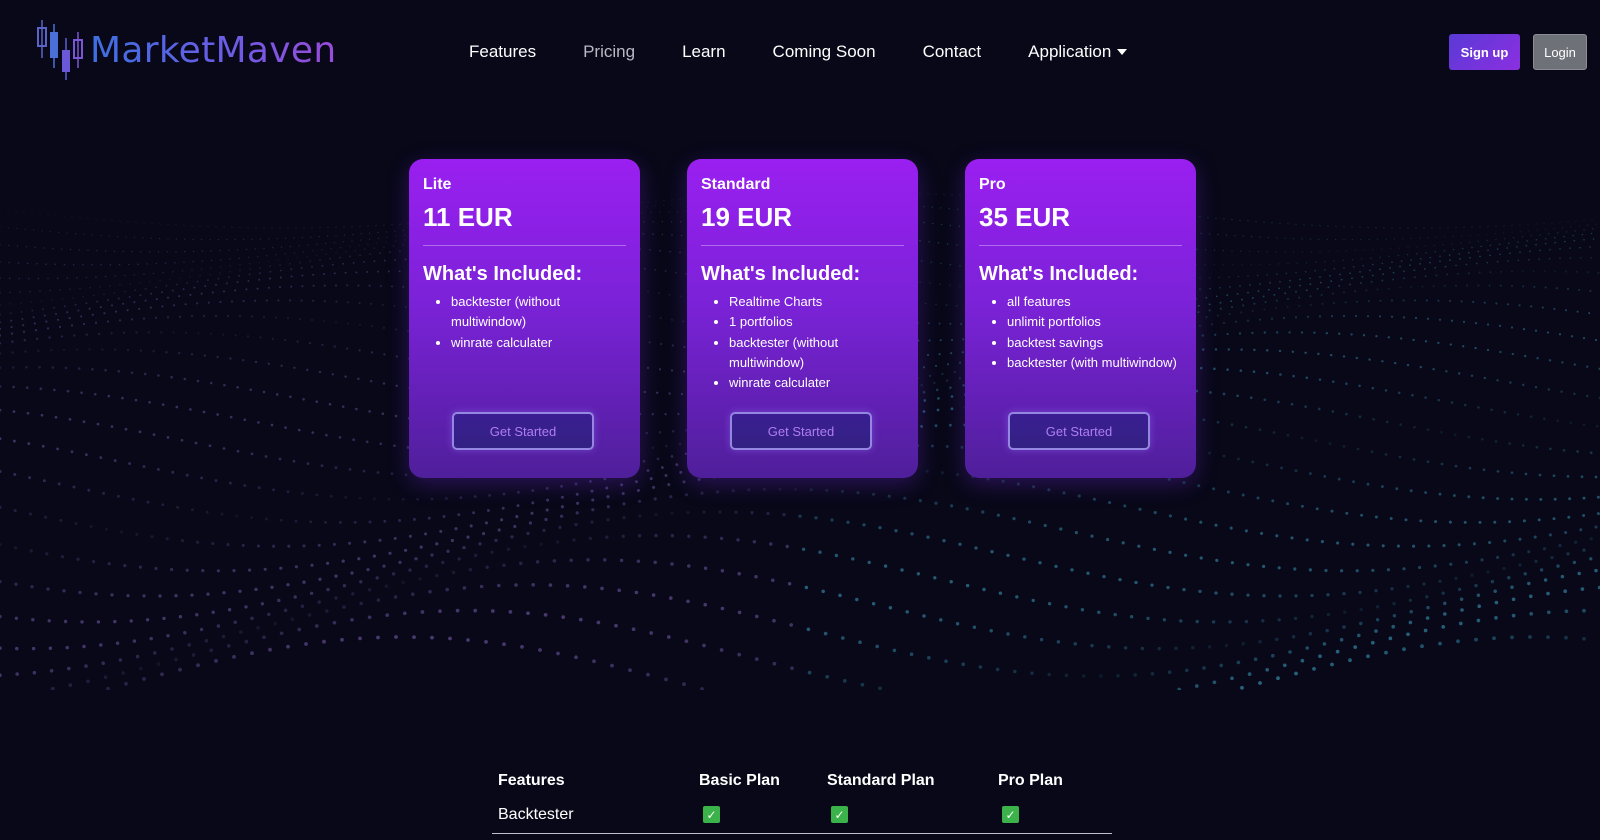 Image resolution: width=1600 pixels, height=840 pixels. Describe the element at coordinates (952, 52) in the screenshot. I see `nav-contact: Contact` at that location.